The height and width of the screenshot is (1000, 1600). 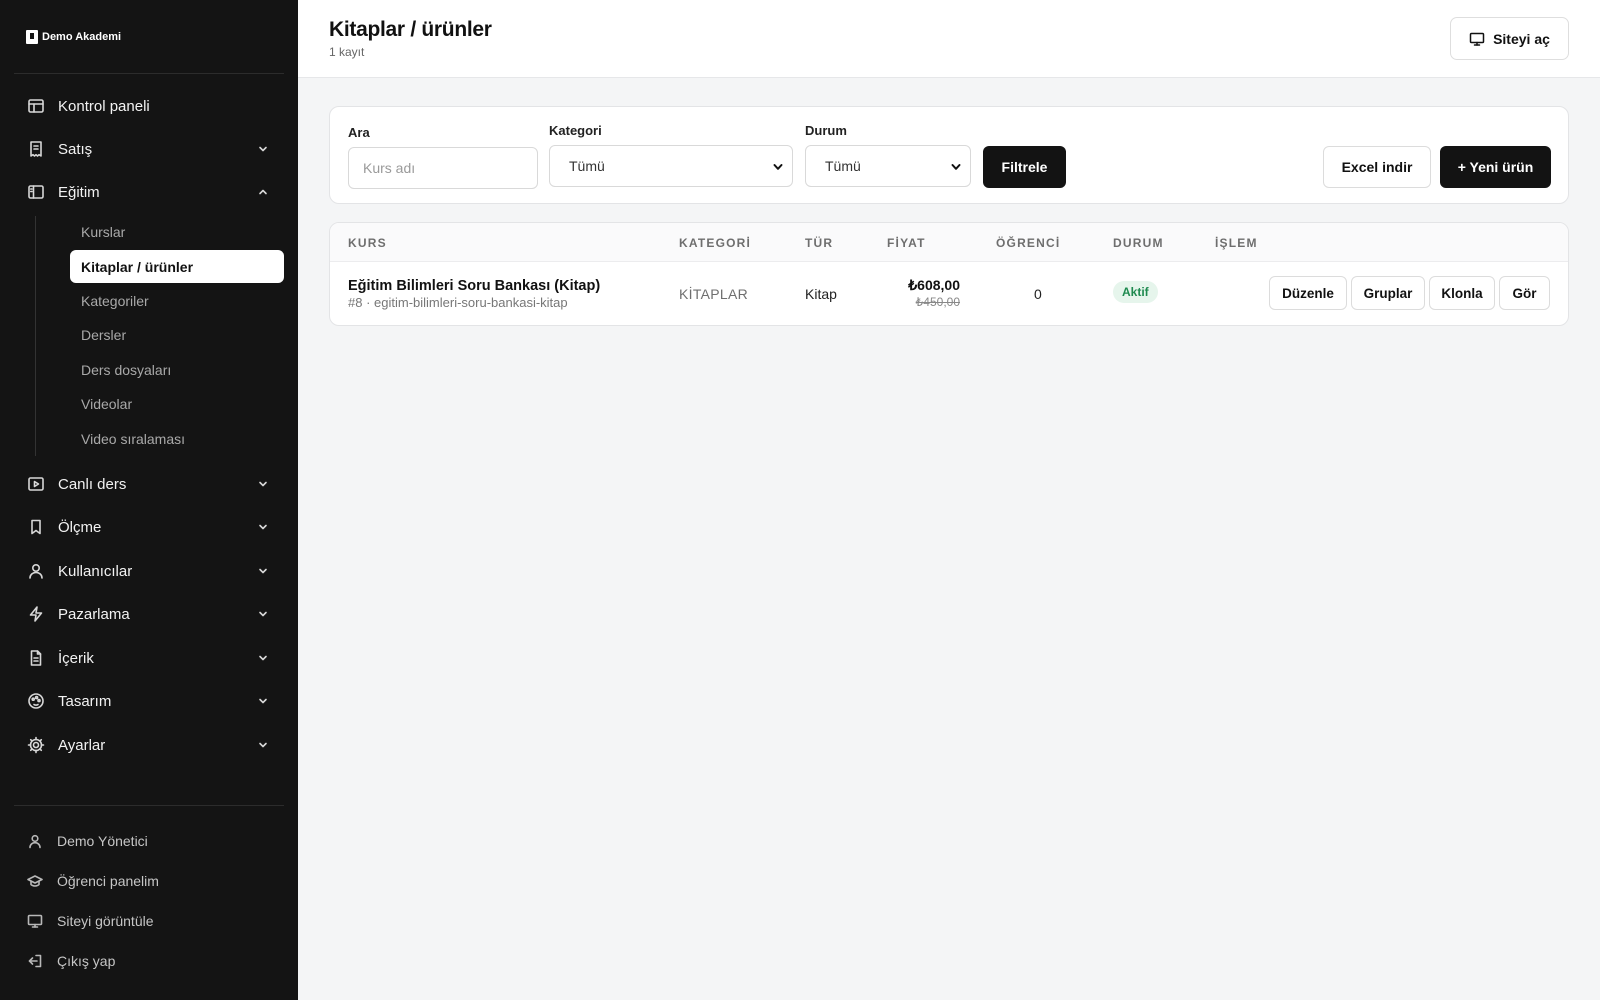 What do you see at coordinates (888, 166) in the screenshot?
I see `status-select: Tümü` at bounding box center [888, 166].